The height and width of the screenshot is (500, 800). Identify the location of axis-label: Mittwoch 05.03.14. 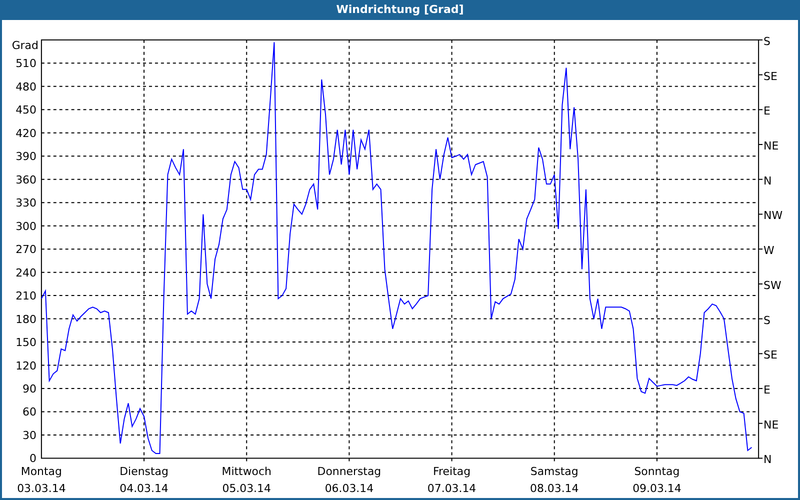
(247, 480).